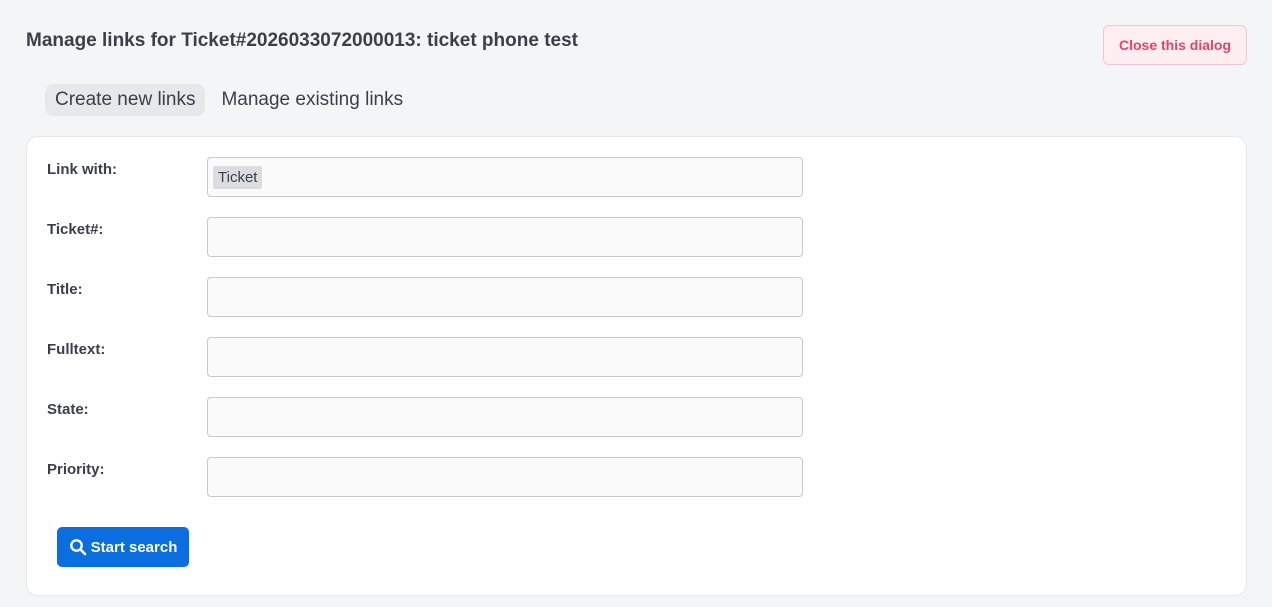 This screenshot has height=607, width=1272. Describe the element at coordinates (505, 177) in the screenshot. I see `link-with-select: Ticket` at that location.